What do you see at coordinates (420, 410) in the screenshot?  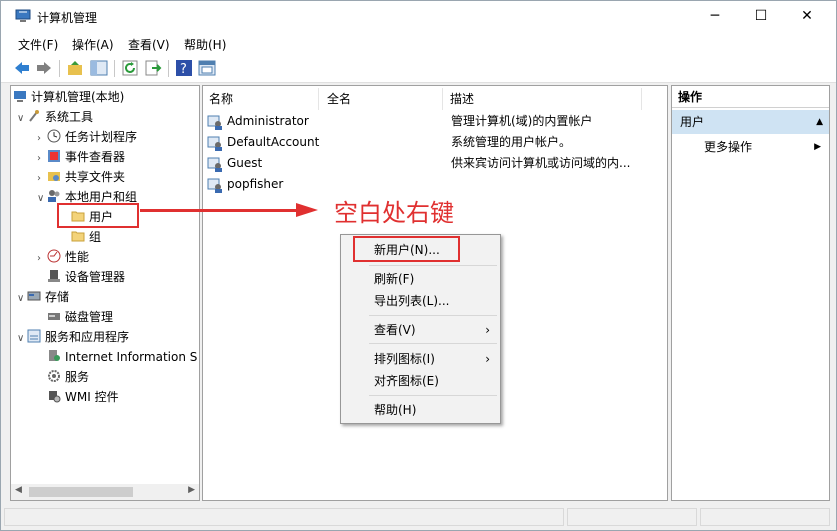 I see `context-help: 帮助(H)` at bounding box center [420, 410].